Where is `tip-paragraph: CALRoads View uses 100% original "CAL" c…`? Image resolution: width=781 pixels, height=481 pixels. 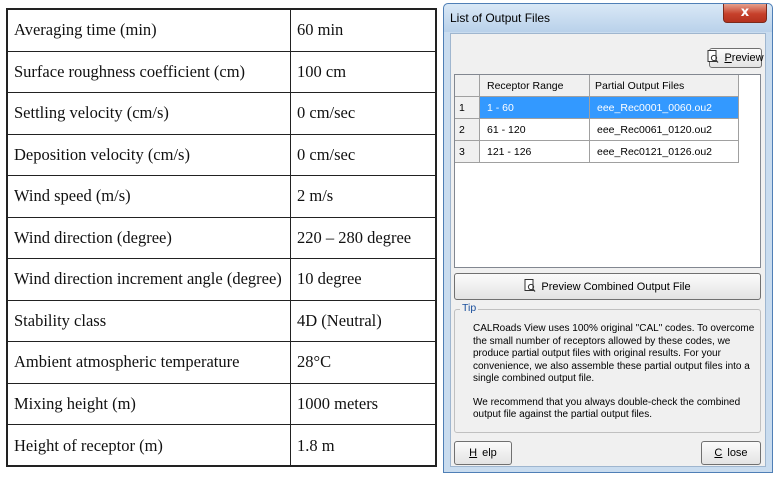
tip-paragraph: CALRoads View uses 100% original "CAL" c… is located at coordinates (614, 353).